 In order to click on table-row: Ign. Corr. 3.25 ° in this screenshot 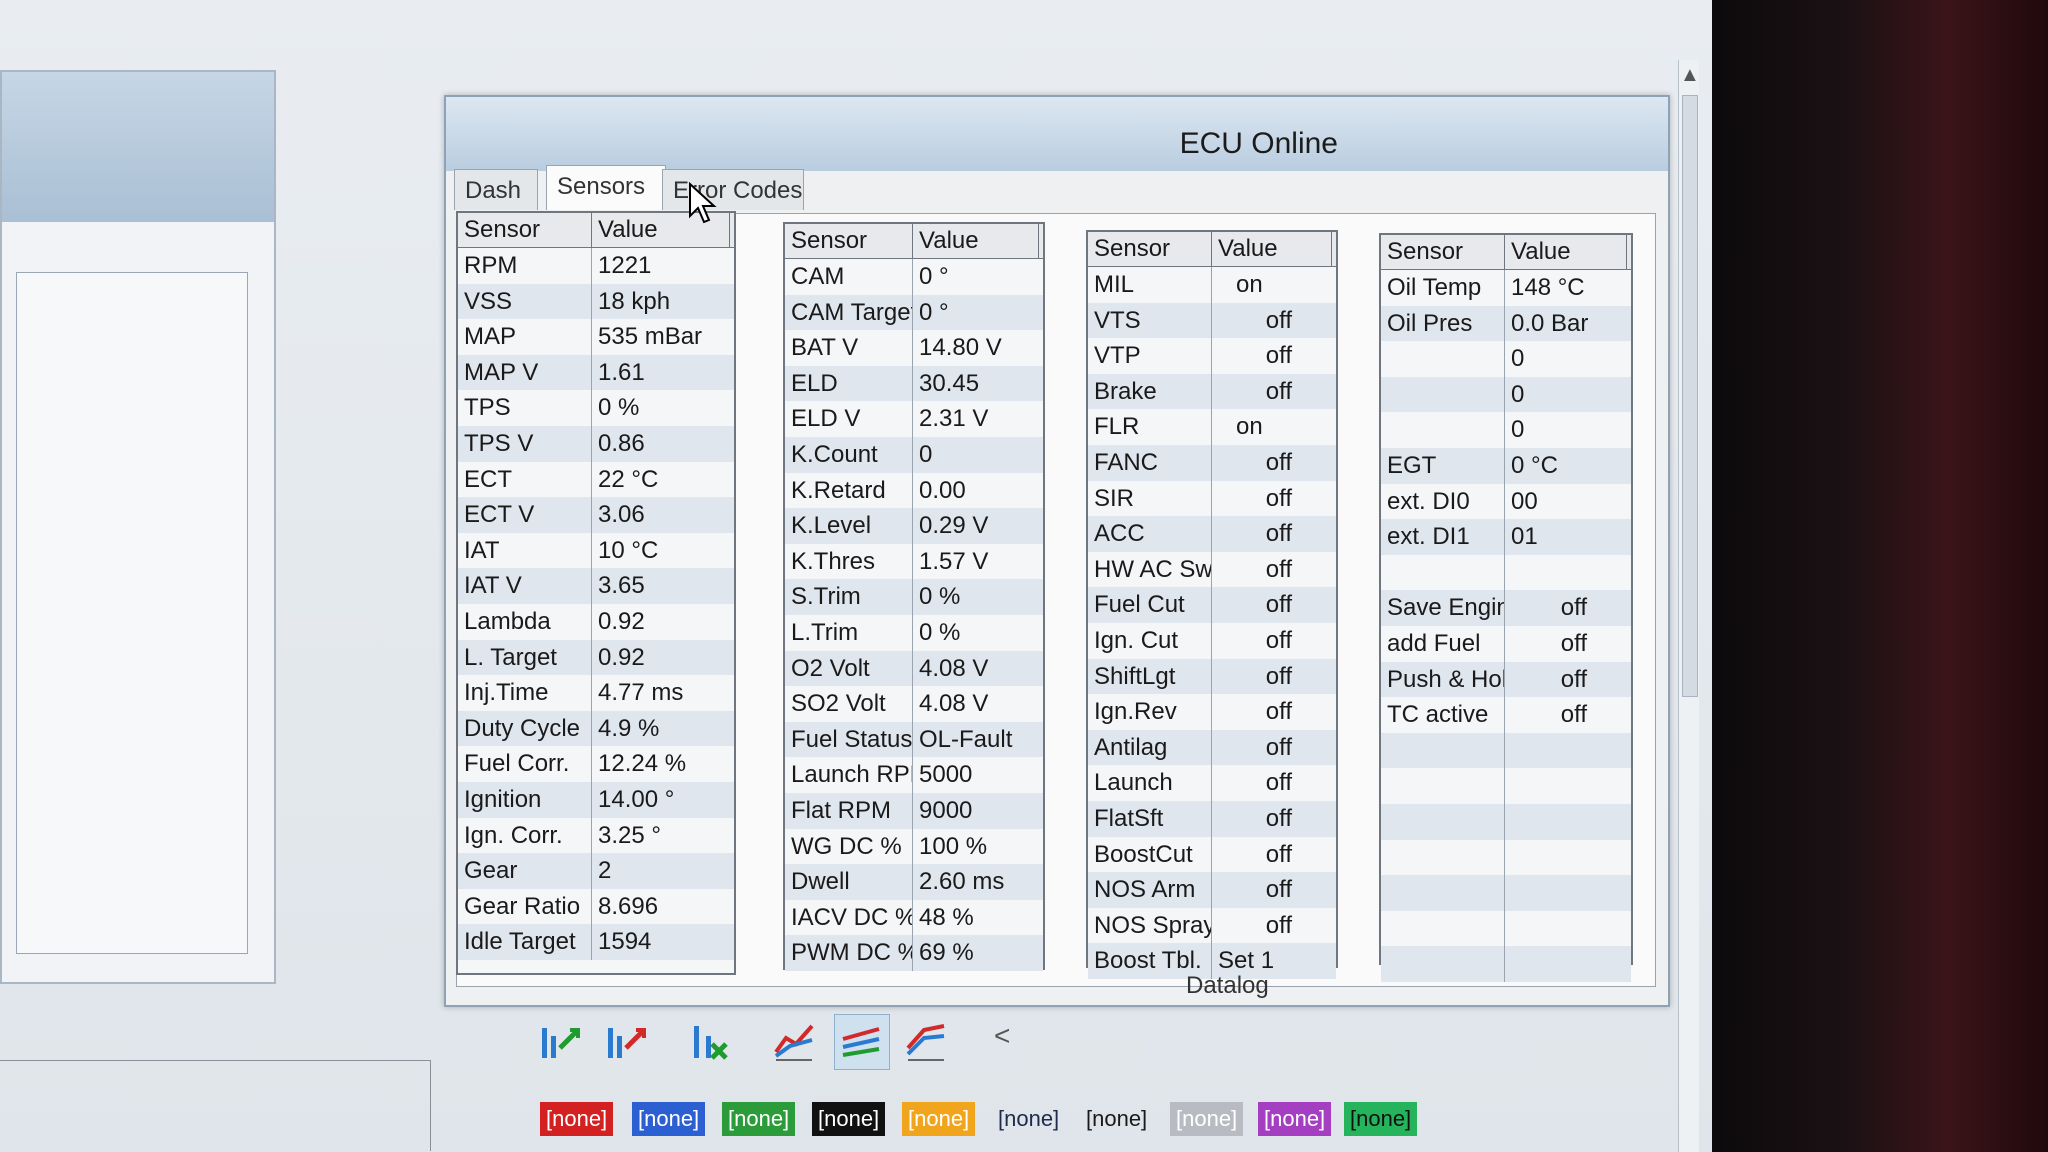, I will do `click(596, 835)`.